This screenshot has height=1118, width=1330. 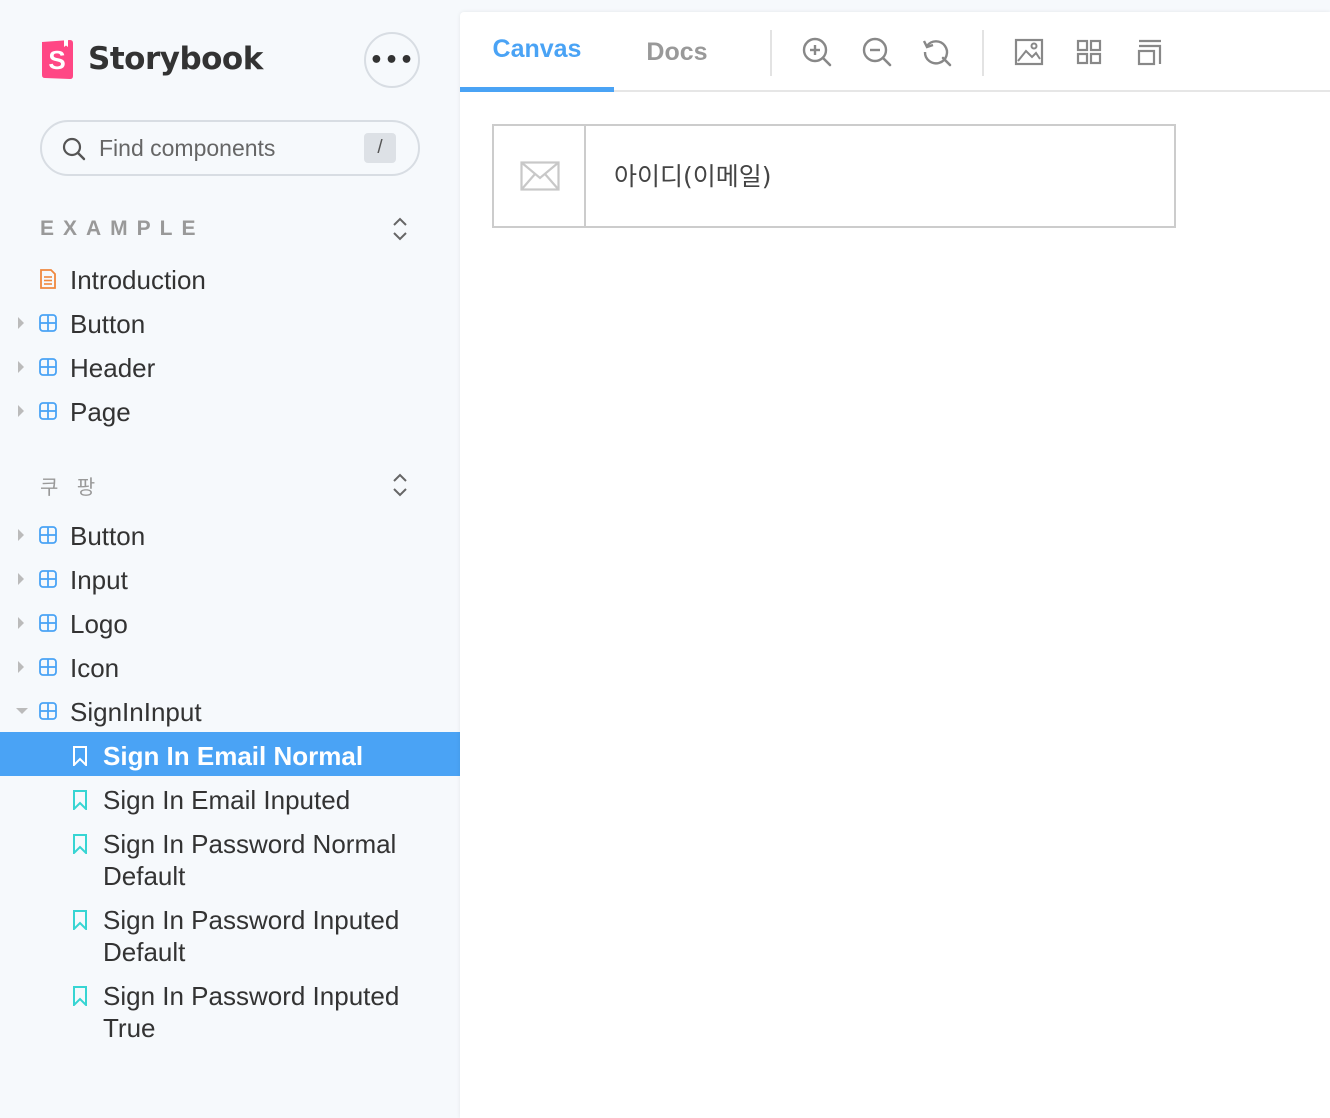 What do you see at coordinates (1089, 52) in the screenshot?
I see `grid-icon` at bounding box center [1089, 52].